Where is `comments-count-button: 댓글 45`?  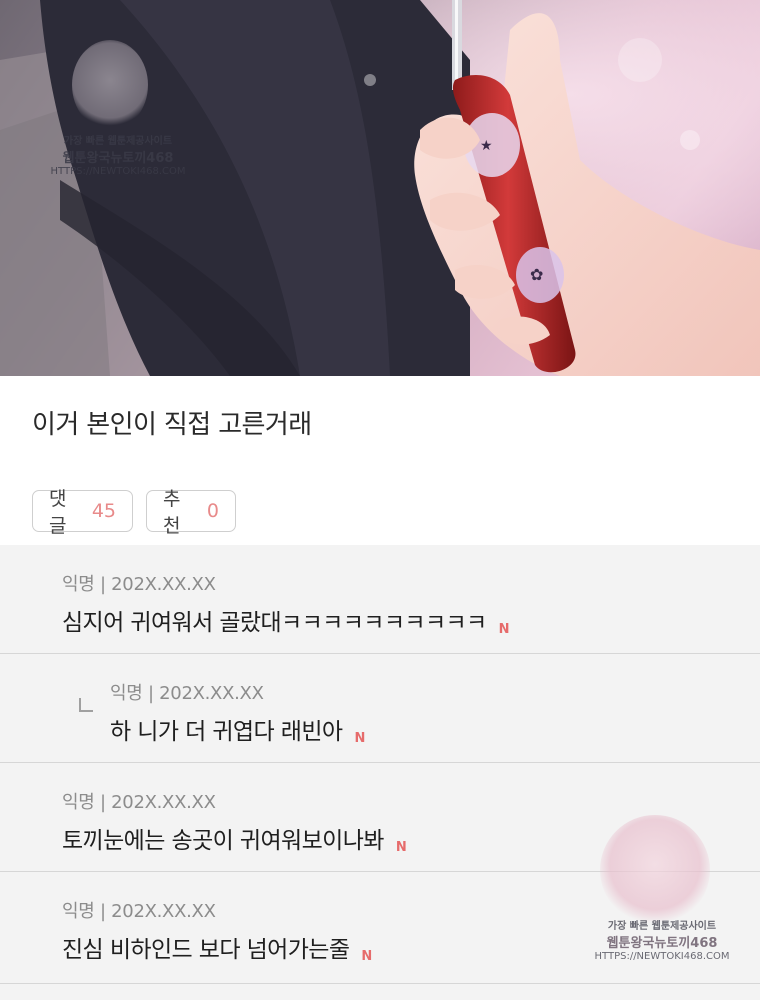
comments-count-button: 댓글 45 is located at coordinates (82, 512).